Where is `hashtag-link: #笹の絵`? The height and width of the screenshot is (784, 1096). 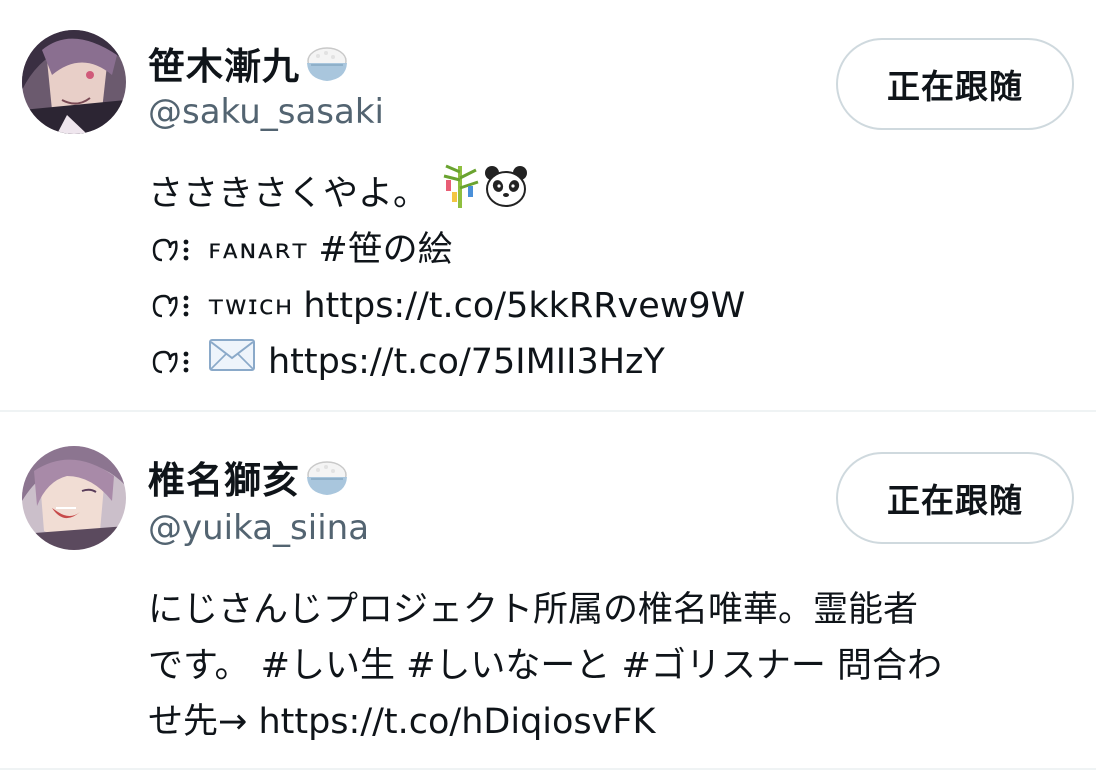
hashtag-link: #笹の絵 is located at coordinates (385, 250).